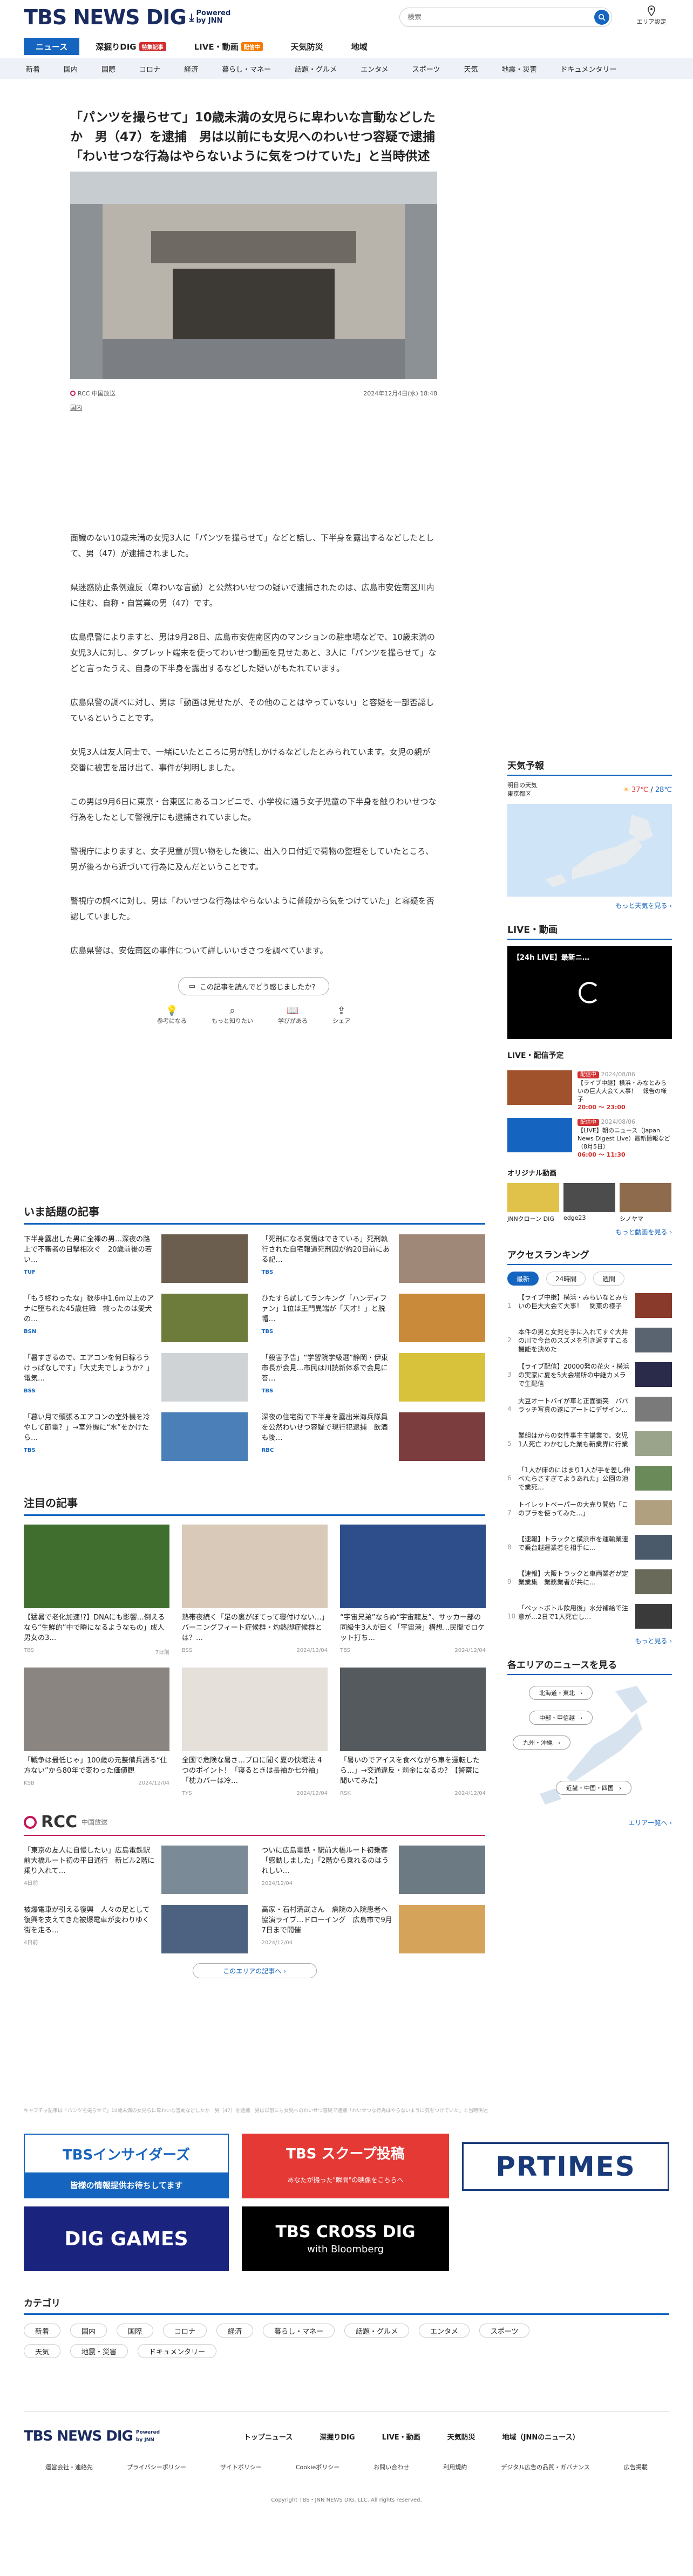  Describe the element at coordinates (523, 1279) in the screenshot. I see `ranking-tab: 最新` at that location.